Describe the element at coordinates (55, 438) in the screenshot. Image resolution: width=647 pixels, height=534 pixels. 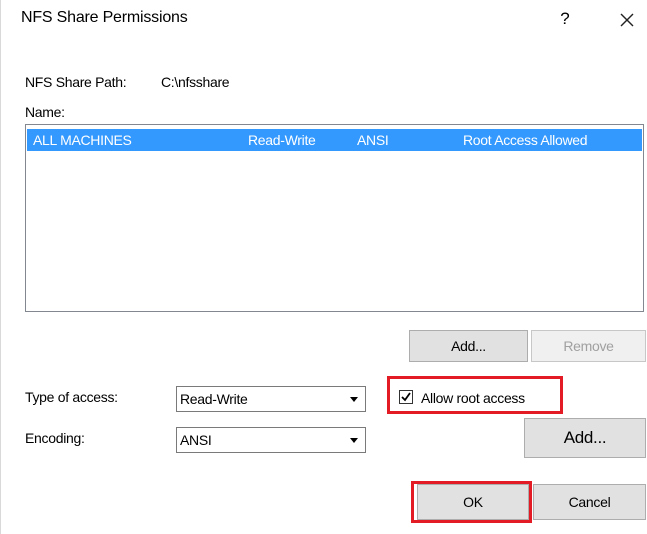
I see `encoding-label: Encoding:` at that location.